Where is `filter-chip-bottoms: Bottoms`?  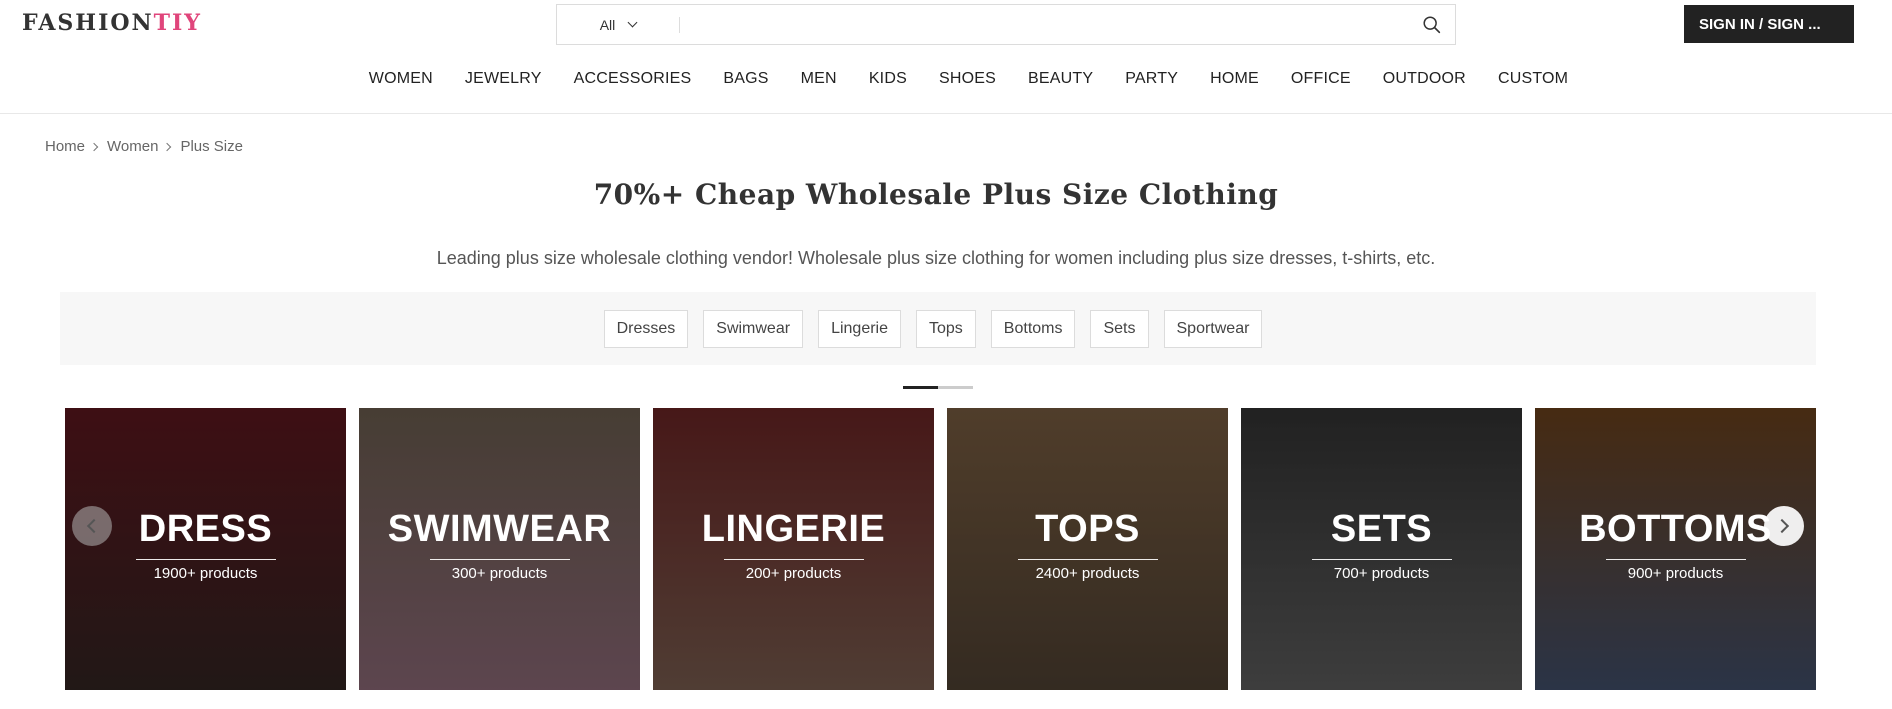
filter-chip-bottoms: Bottoms is located at coordinates (1033, 328).